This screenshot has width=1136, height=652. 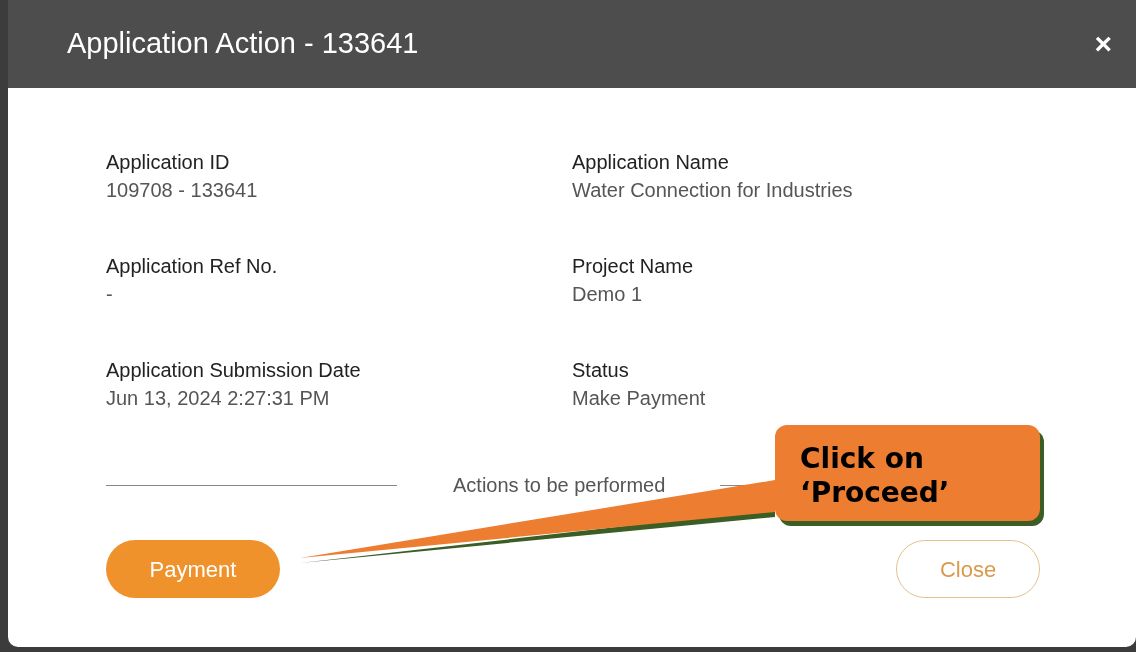 What do you see at coordinates (968, 569) in the screenshot?
I see `close-button: Close` at bounding box center [968, 569].